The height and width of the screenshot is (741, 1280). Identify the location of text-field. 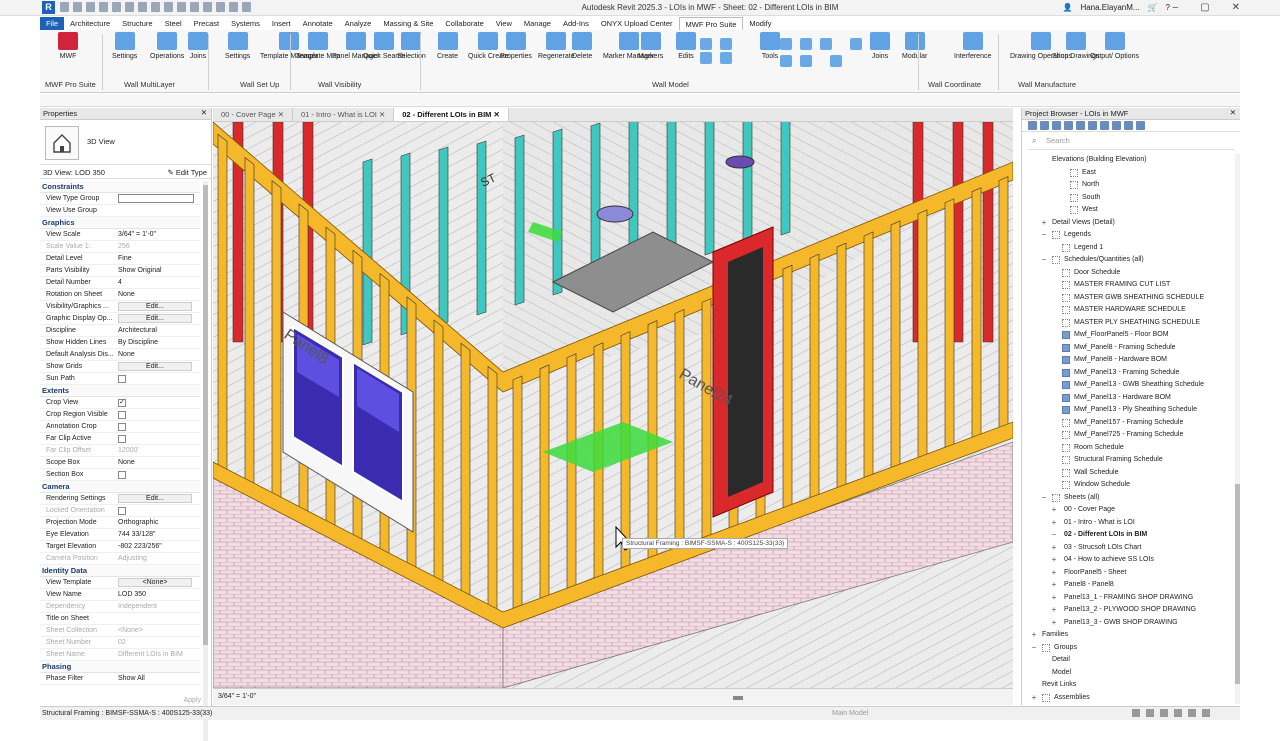
(156, 198).